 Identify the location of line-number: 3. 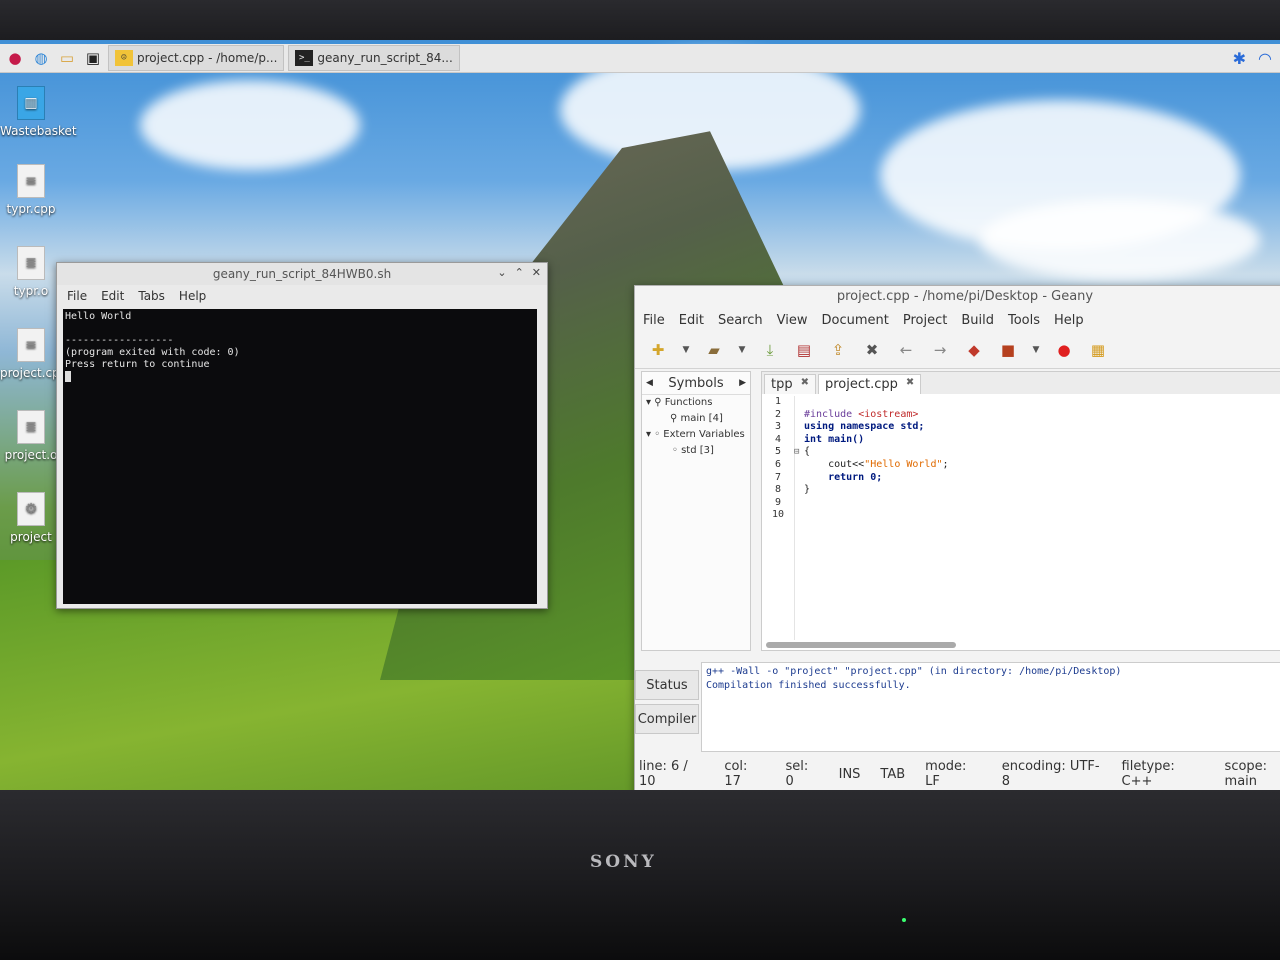
(778, 427).